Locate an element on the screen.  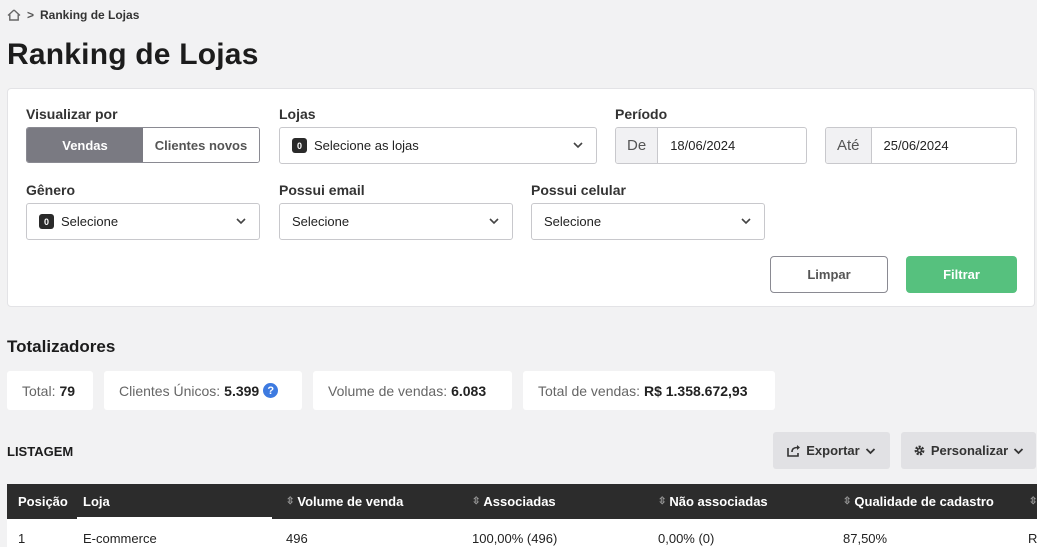
personalizar-button: Personalizar is located at coordinates (968, 450).